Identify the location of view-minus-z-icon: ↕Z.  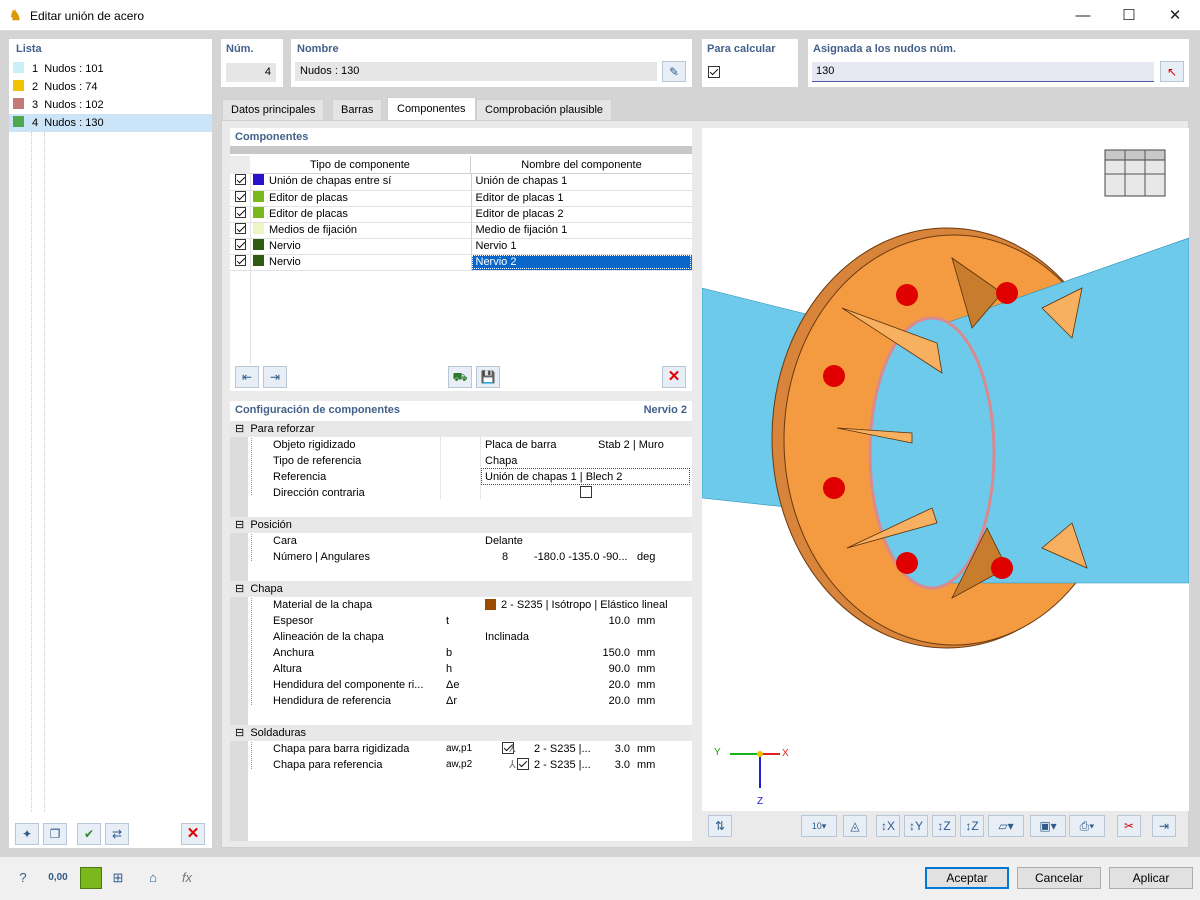
(972, 826).